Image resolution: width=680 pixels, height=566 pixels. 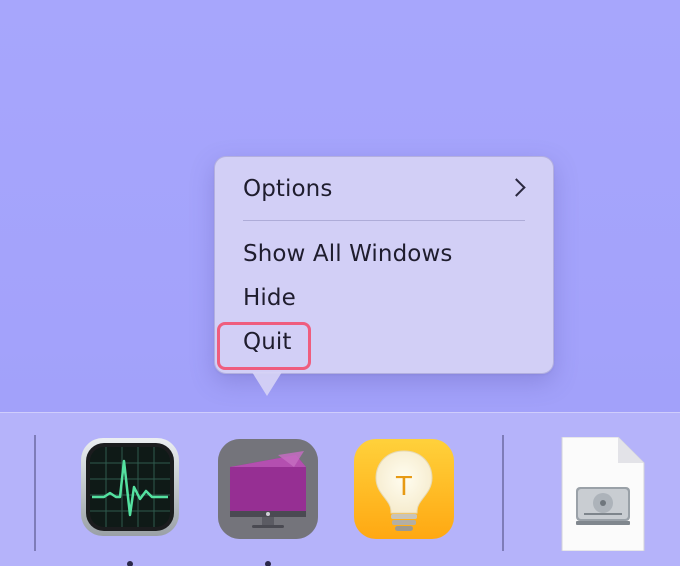 I want to click on menu-item-hide: Hide, so click(x=269, y=298).